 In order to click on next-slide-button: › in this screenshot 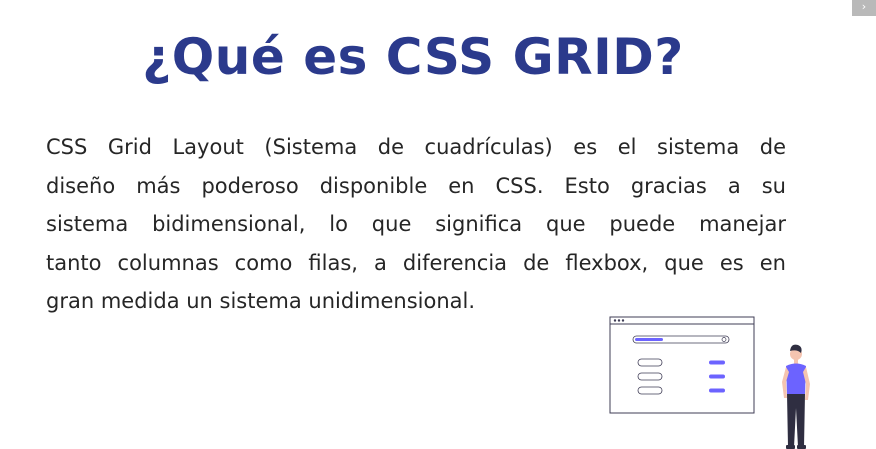, I will do `click(864, 8)`.